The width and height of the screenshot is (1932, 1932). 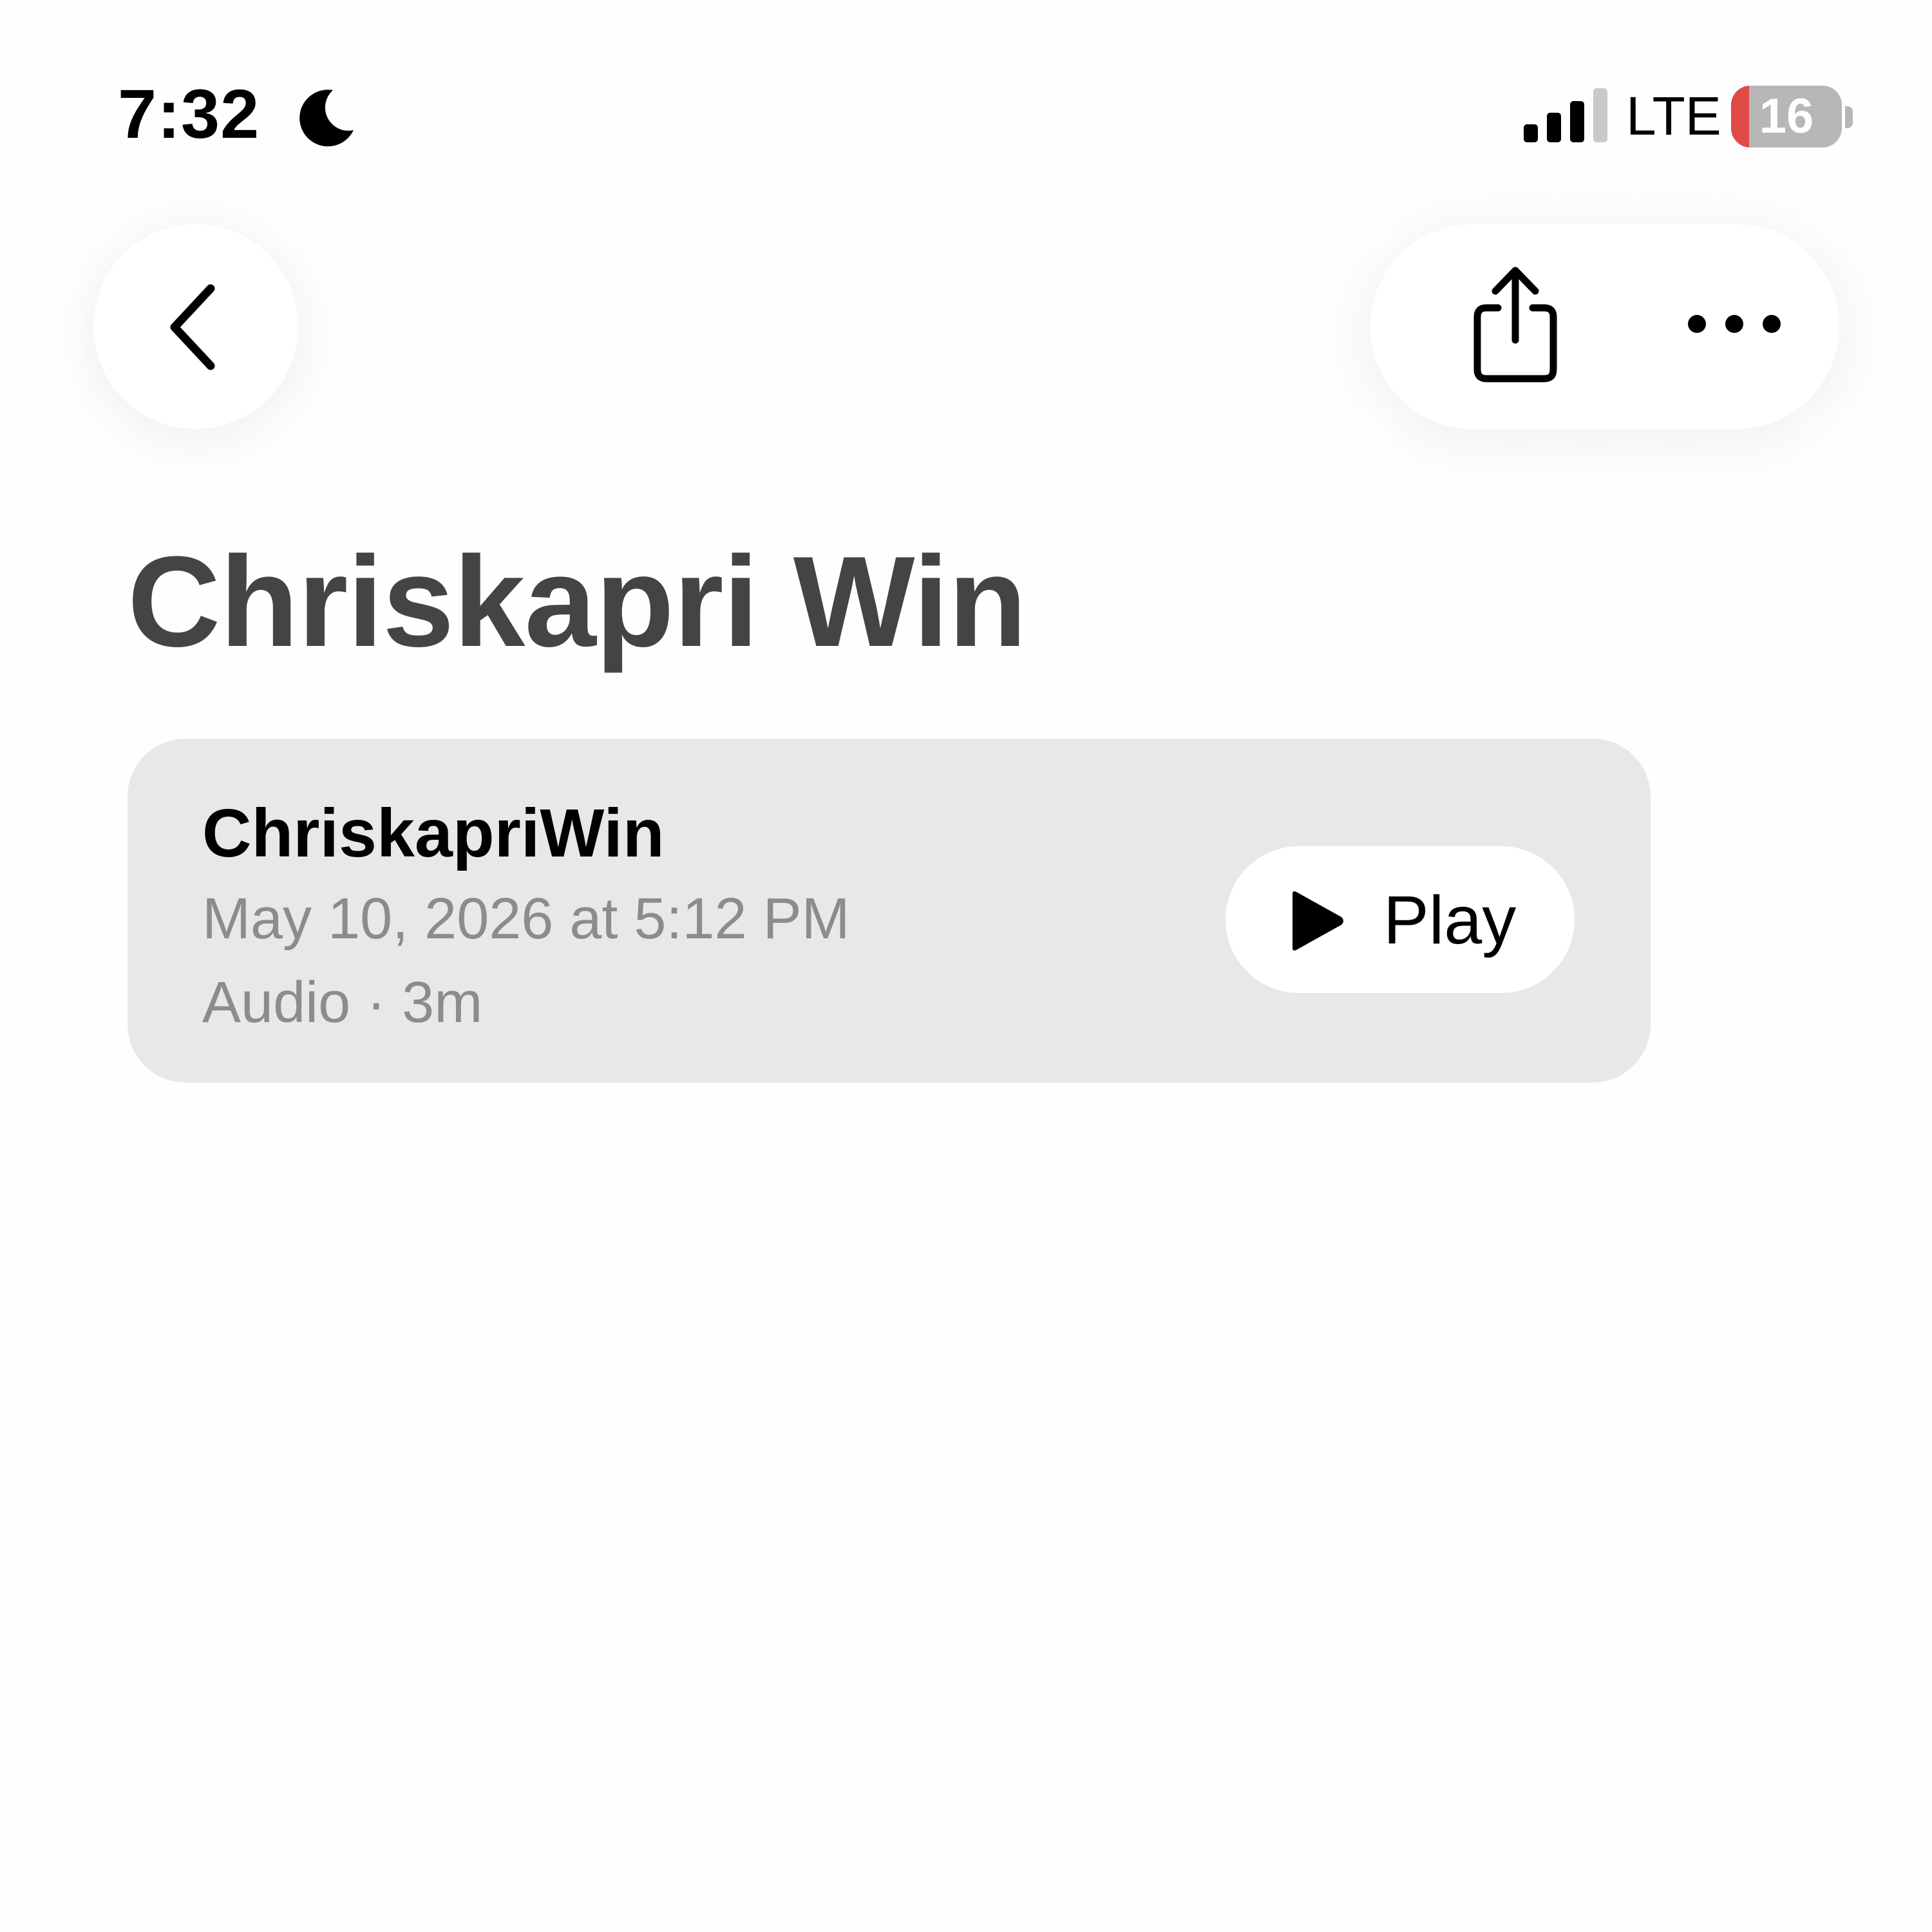 I want to click on recording-meta: Audio · 3m, so click(x=342, y=1003).